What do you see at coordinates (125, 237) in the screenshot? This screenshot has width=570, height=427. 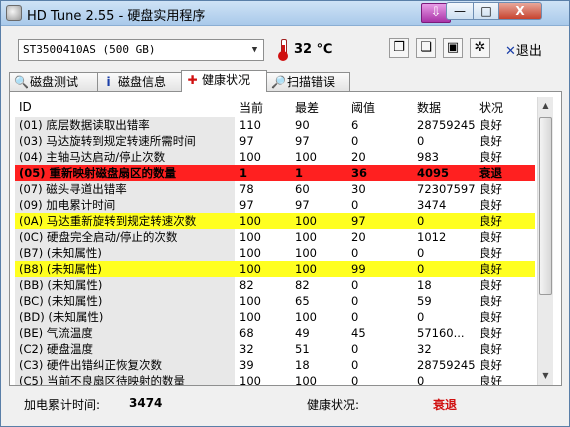 I see `cell-id: (0C) 硬盘完全启动/停止的次数` at bounding box center [125, 237].